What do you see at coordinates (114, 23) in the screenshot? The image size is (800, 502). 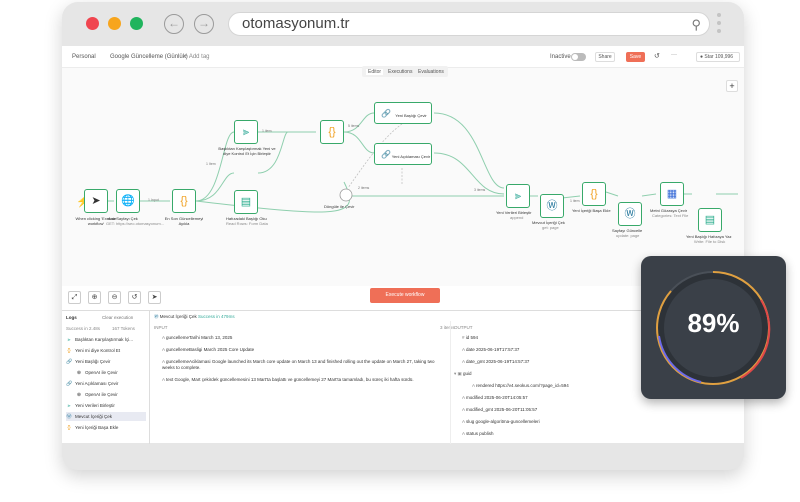 I see `minimize-dot` at bounding box center [114, 23].